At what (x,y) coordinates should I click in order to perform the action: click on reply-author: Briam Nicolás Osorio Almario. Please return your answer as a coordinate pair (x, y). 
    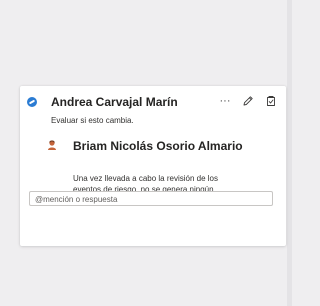
    Looking at the image, I should click on (158, 146).